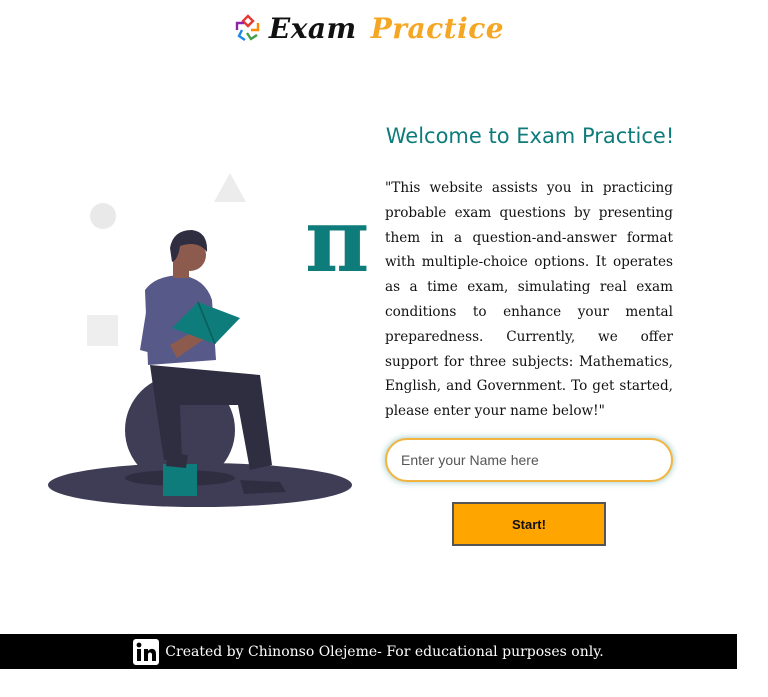 The image size is (768, 697). I want to click on triangle-shape, so click(230, 187).